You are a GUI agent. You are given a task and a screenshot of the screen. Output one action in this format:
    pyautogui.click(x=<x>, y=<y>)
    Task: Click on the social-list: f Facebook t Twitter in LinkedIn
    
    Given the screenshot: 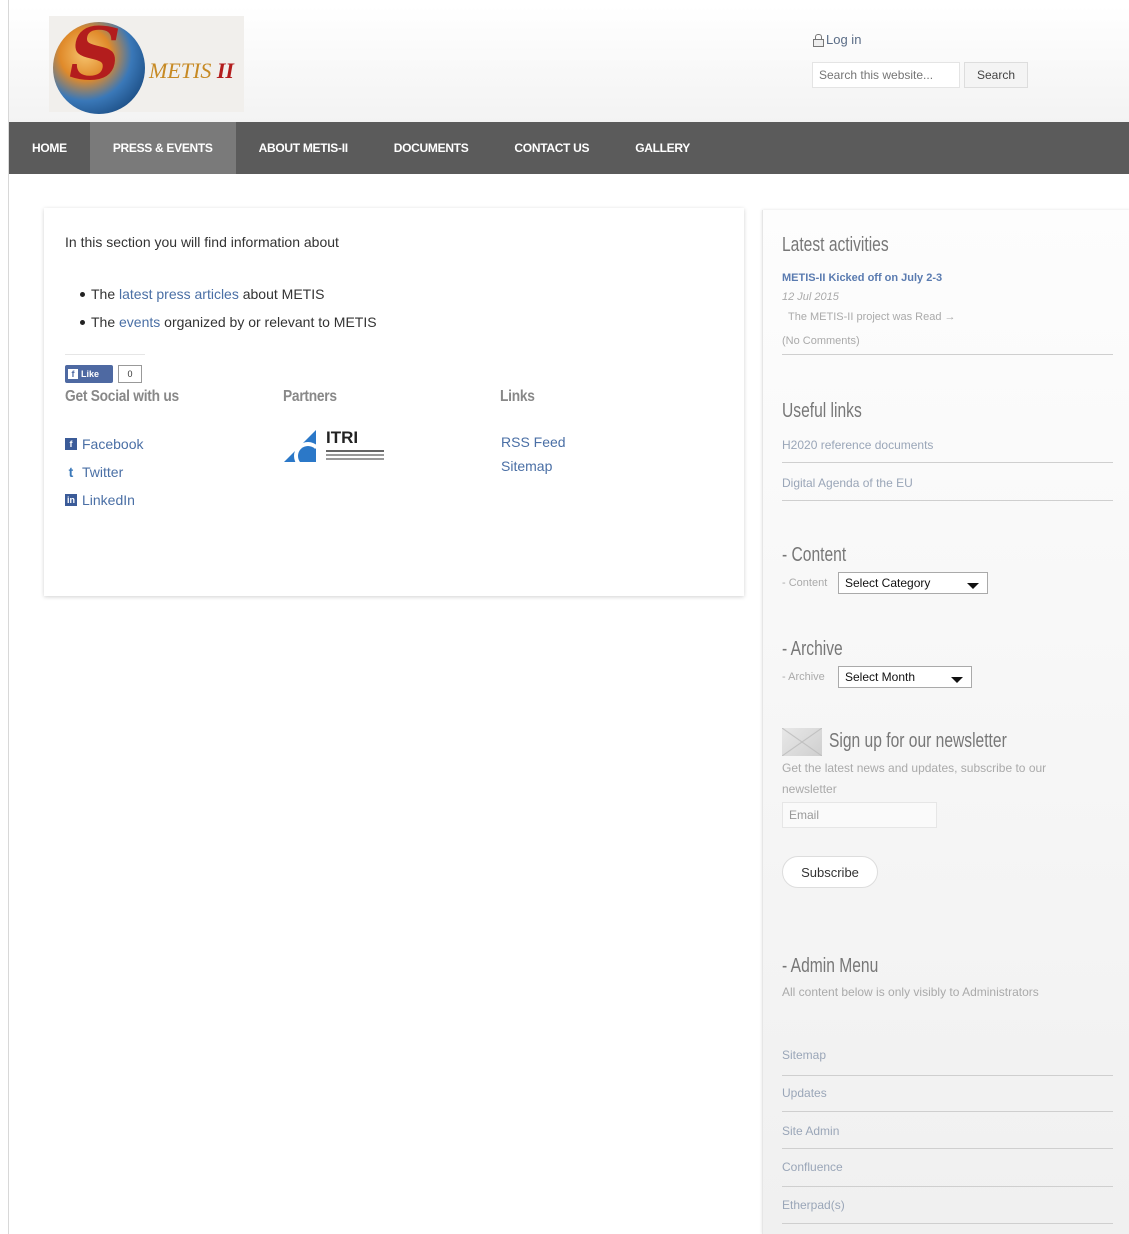 What is the action you would take?
    pyautogui.click(x=104, y=472)
    